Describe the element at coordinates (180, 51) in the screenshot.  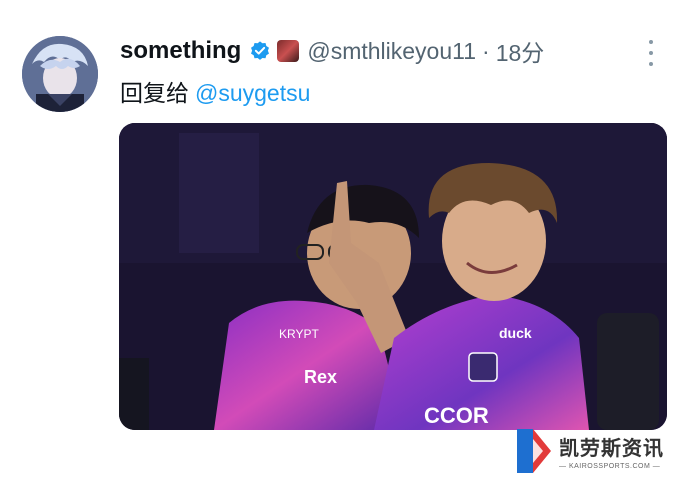
I see `display-name: something` at that location.